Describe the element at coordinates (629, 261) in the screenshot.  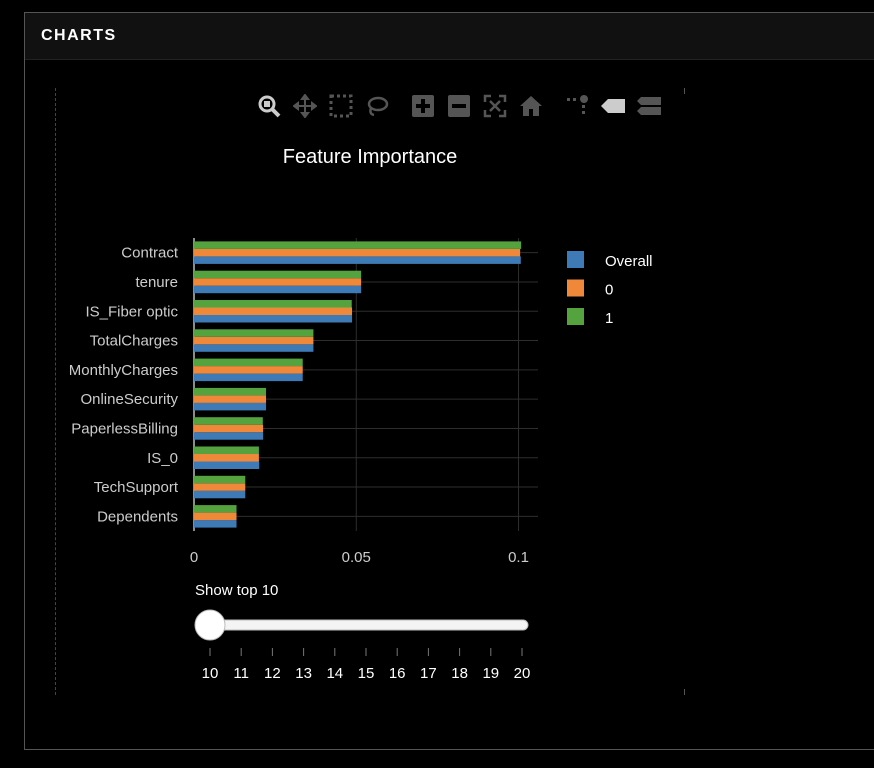
I see `legend-label-overall: Overall` at that location.